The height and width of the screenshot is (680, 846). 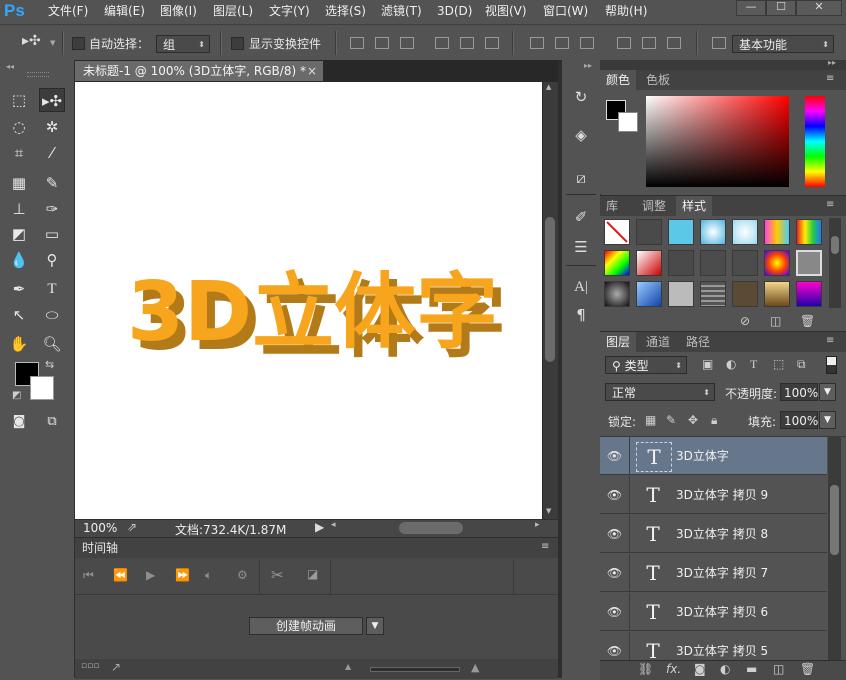 I want to click on close-tab-icon: ×, so click(x=312, y=71).